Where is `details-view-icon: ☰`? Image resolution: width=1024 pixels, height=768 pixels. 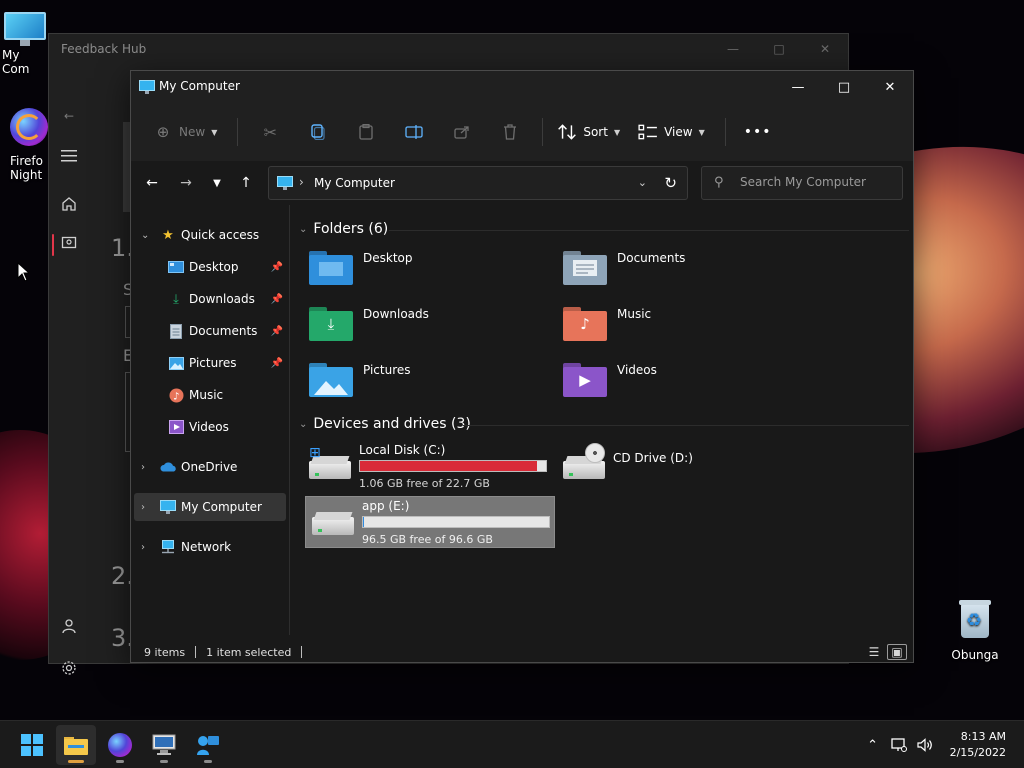 details-view-icon: ☰ is located at coordinates (874, 652).